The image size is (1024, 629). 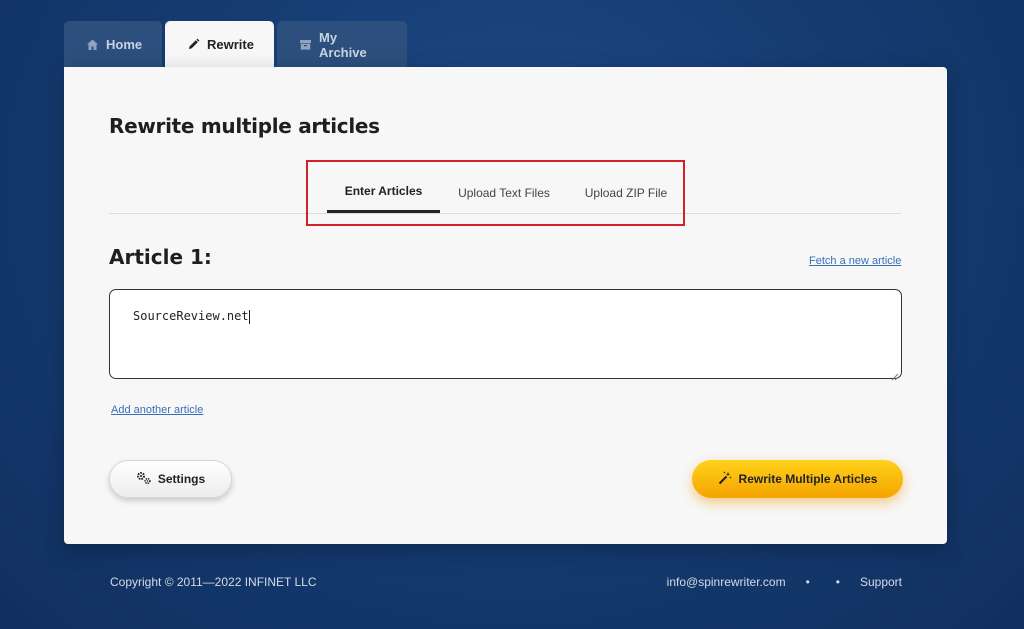 I want to click on main-nav-tabs: Home Rewrite My Archive, so click(x=235, y=44).